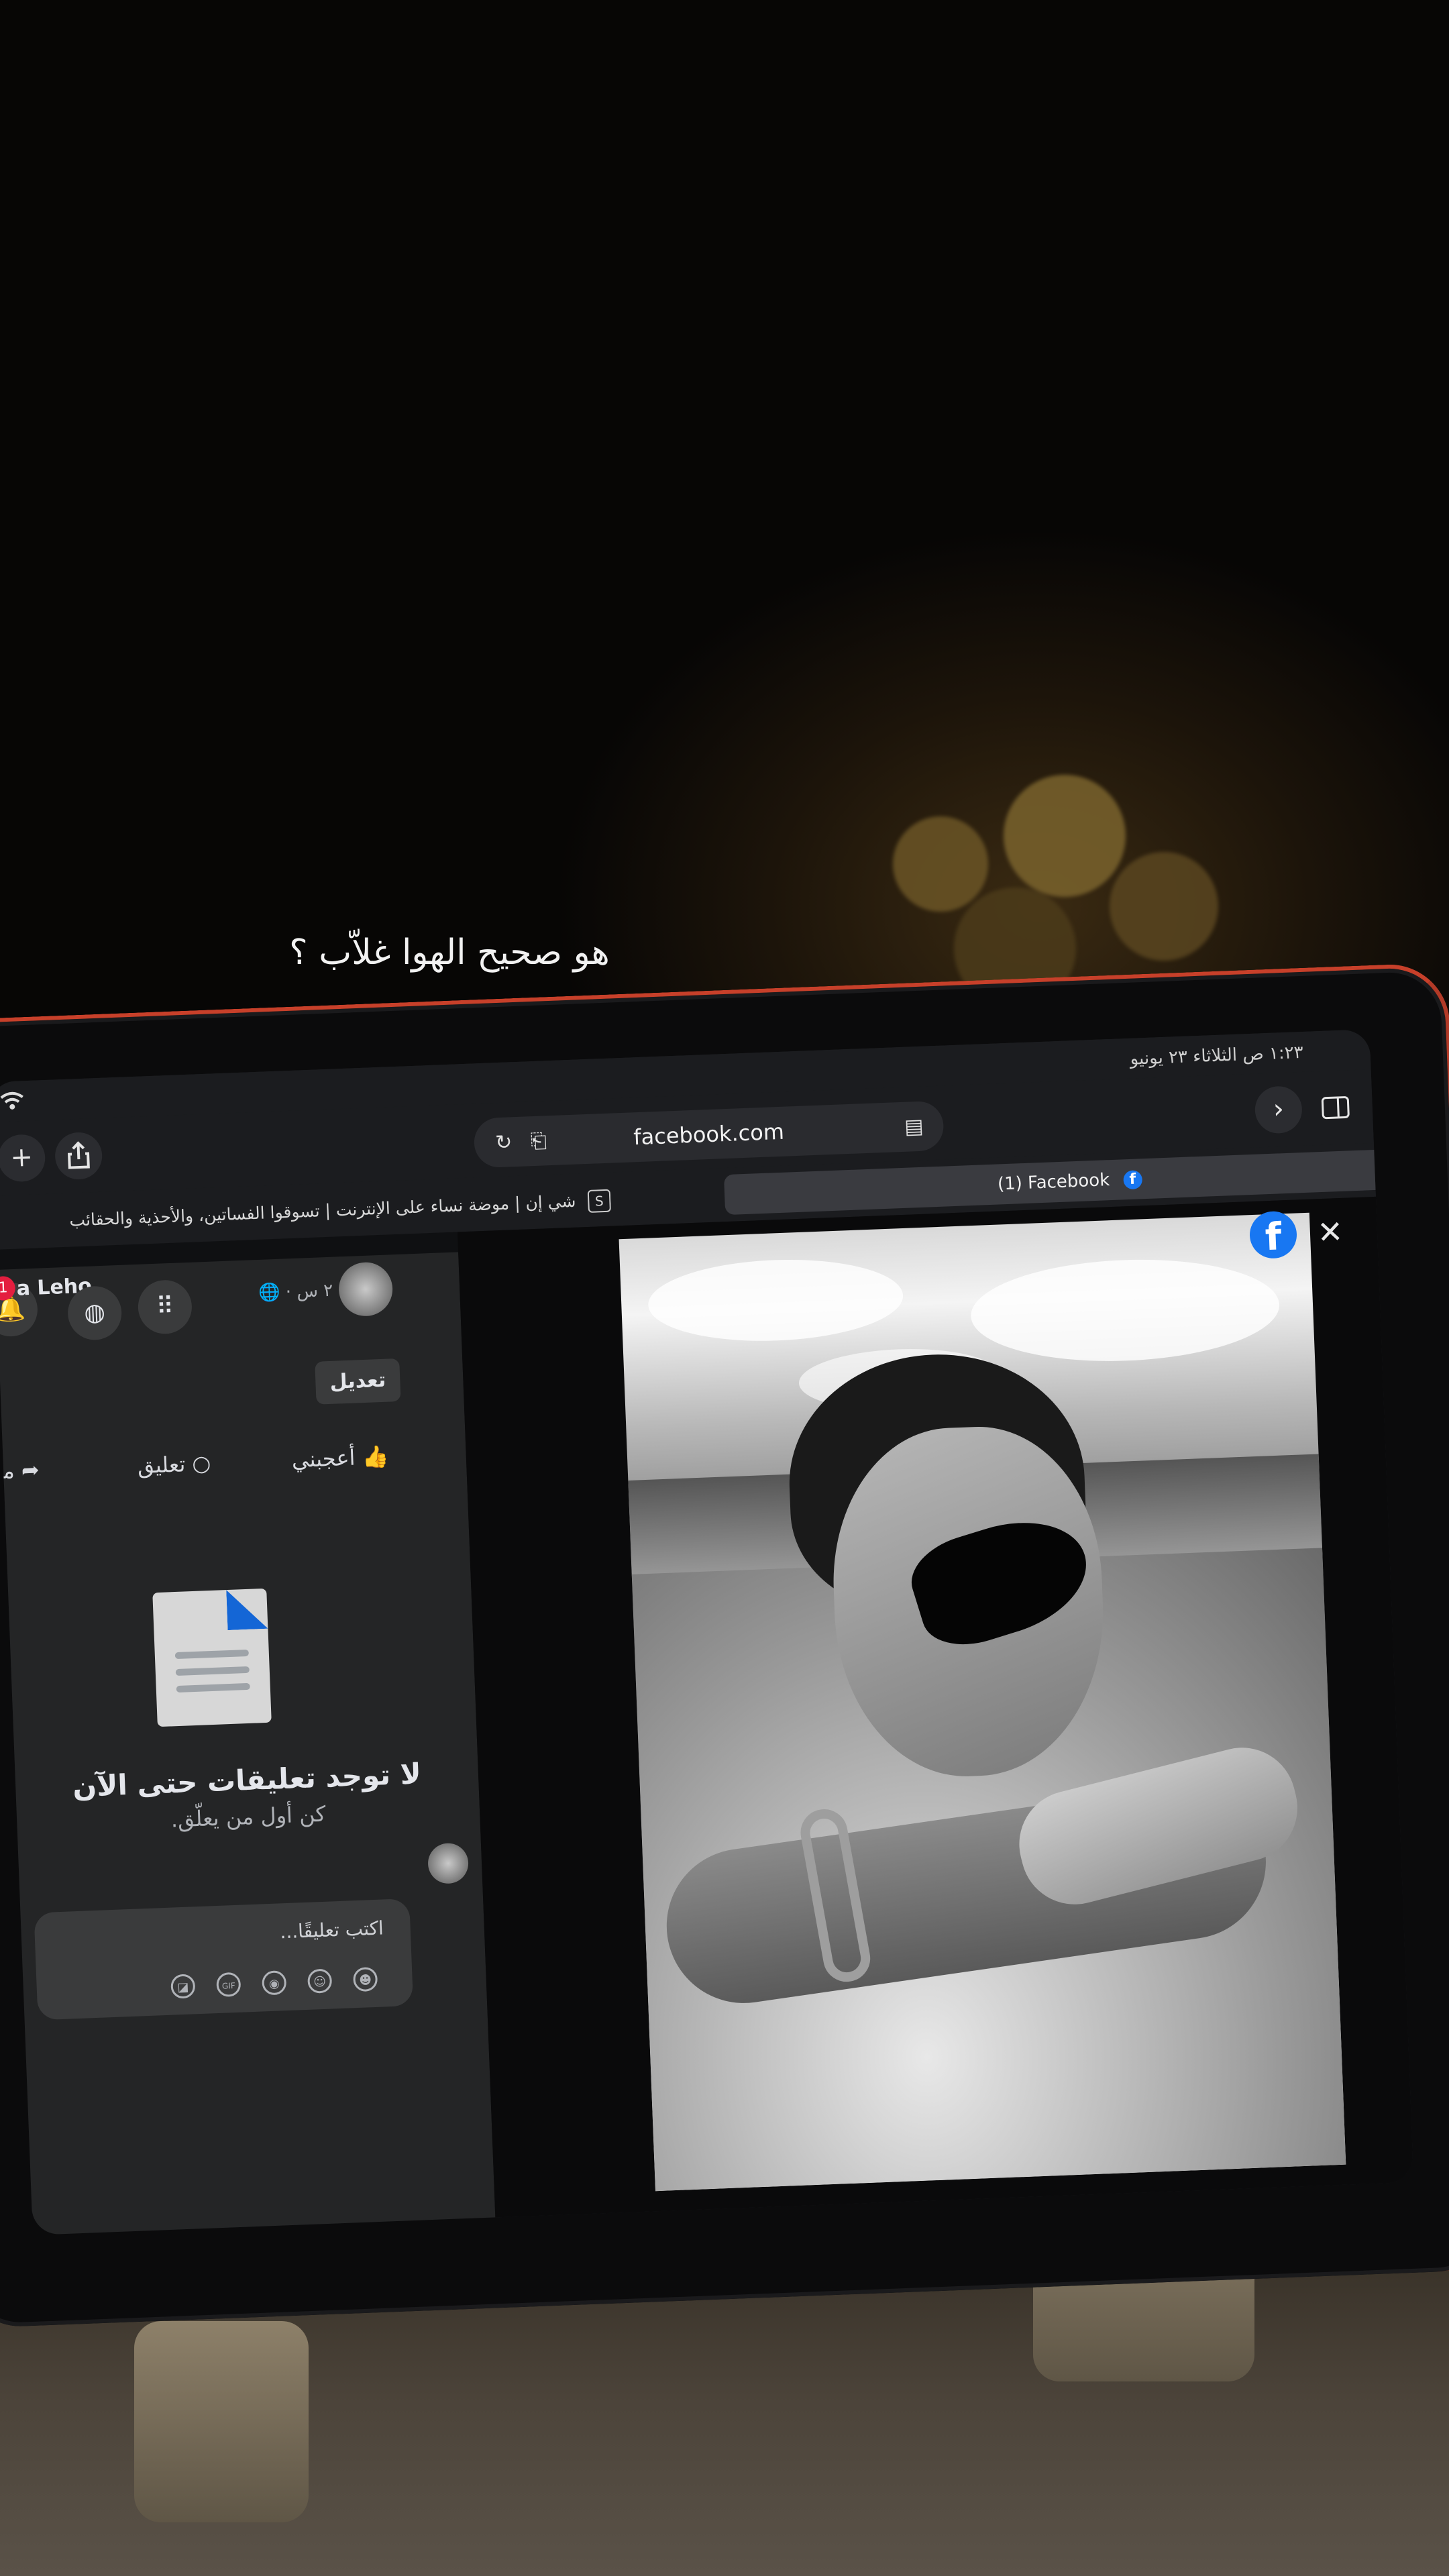 The image size is (1449, 2576). I want to click on edit-button: تعديل, so click(358, 1381).